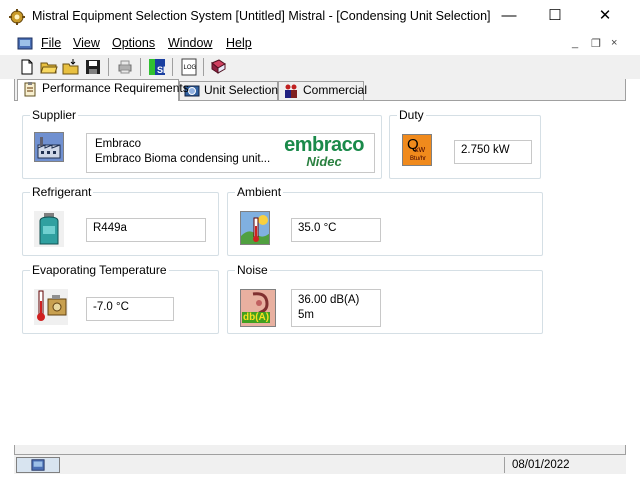 Image resolution: width=640 pixels, height=480 pixels. I want to click on status-date: 08/01/2022, so click(541, 465).